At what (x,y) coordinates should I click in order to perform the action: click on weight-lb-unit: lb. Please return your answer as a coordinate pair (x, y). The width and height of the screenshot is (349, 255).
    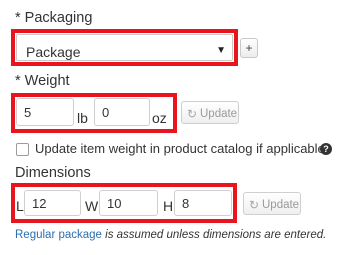
    Looking at the image, I should click on (82, 118).